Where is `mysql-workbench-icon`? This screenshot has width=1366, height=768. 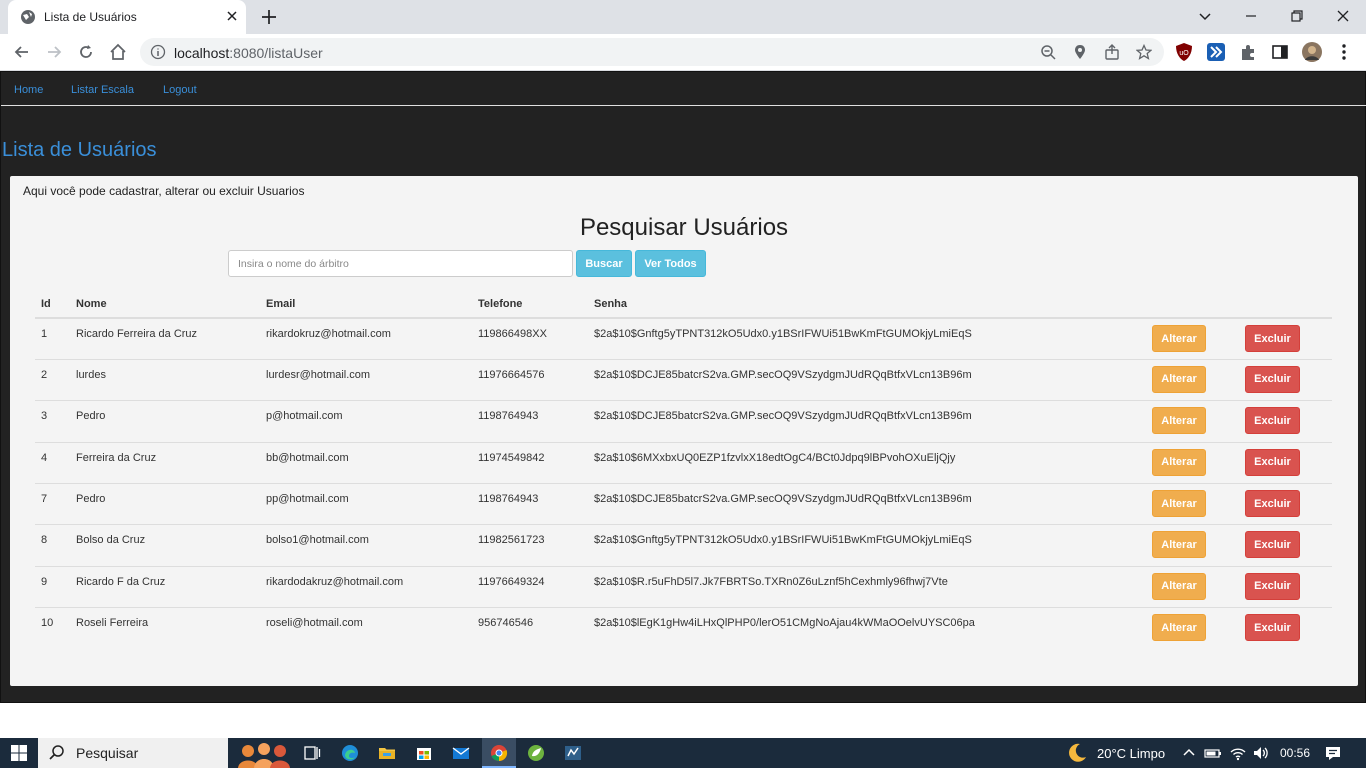 mysql-workbench-icon is located at coordinates (573, 753).